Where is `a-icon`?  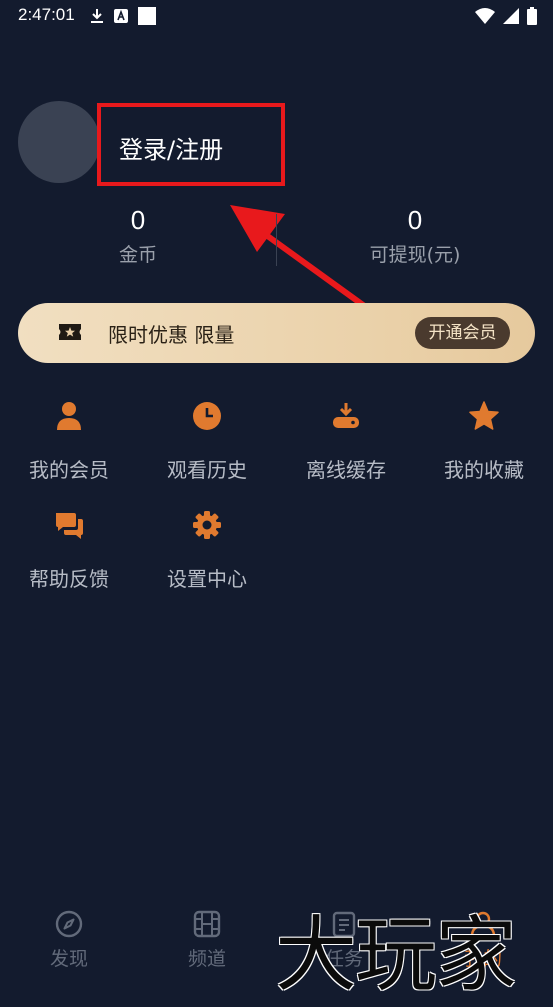 a-icon is located at coordinates (121, 16).